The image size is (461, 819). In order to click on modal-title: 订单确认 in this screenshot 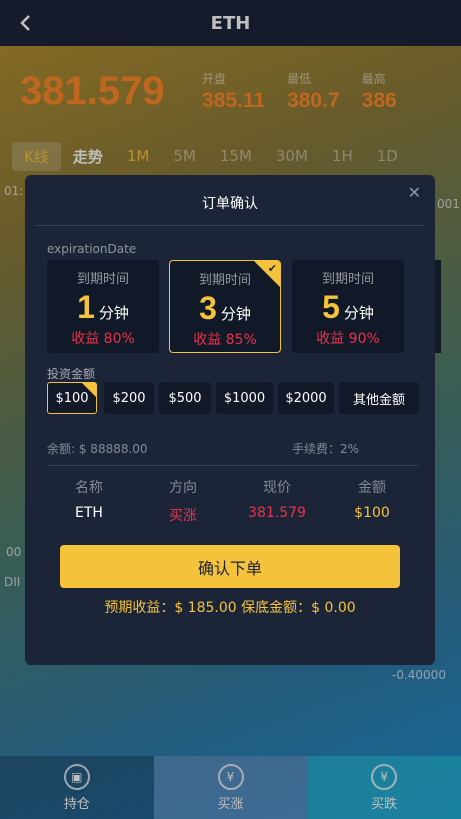, I will do `click(230, 204)`.